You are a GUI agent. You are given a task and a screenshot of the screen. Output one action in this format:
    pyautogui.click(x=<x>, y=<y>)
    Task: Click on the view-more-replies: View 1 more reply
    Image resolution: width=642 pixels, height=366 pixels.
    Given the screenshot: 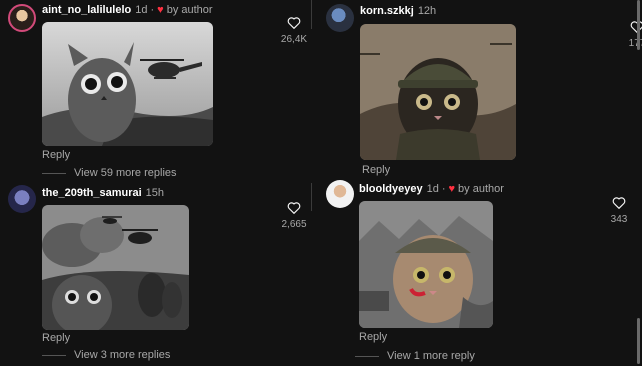 What is the action you would take?
    pyautogui.click(x=415, y=356)
    